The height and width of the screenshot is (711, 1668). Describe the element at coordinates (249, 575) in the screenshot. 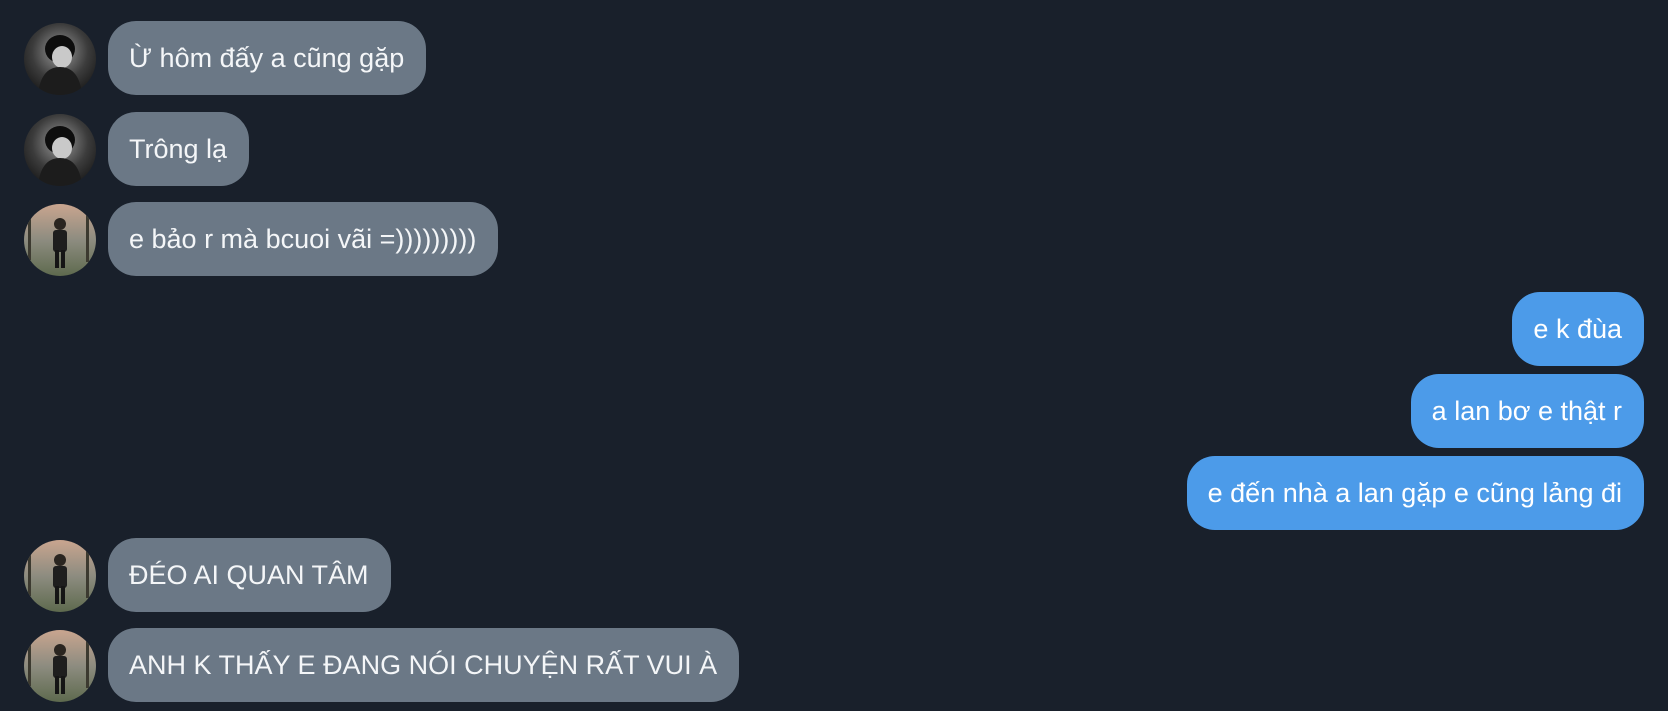

I see `message-bubble: ĐÉO AI QUAN TÂM` at that location.